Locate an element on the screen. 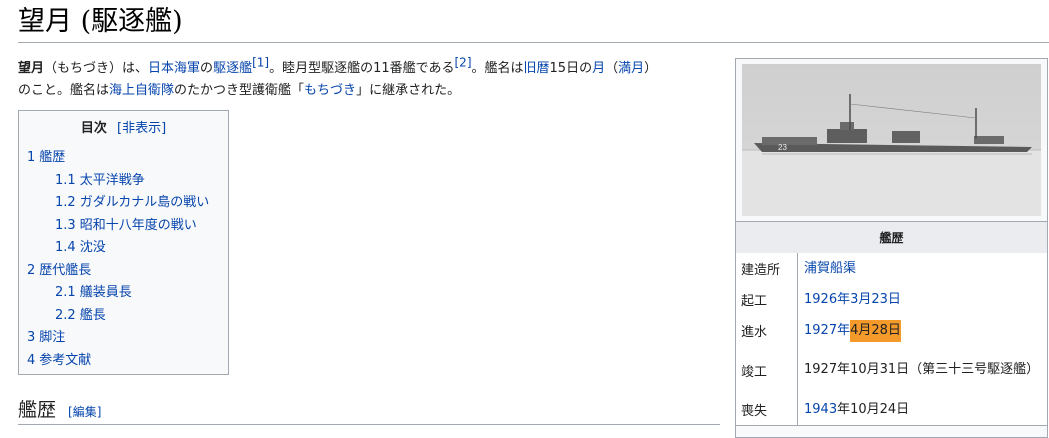  completed-date: 1927年10月31日（第三十三号駆逐艦） is located at coordinates (922, 369).